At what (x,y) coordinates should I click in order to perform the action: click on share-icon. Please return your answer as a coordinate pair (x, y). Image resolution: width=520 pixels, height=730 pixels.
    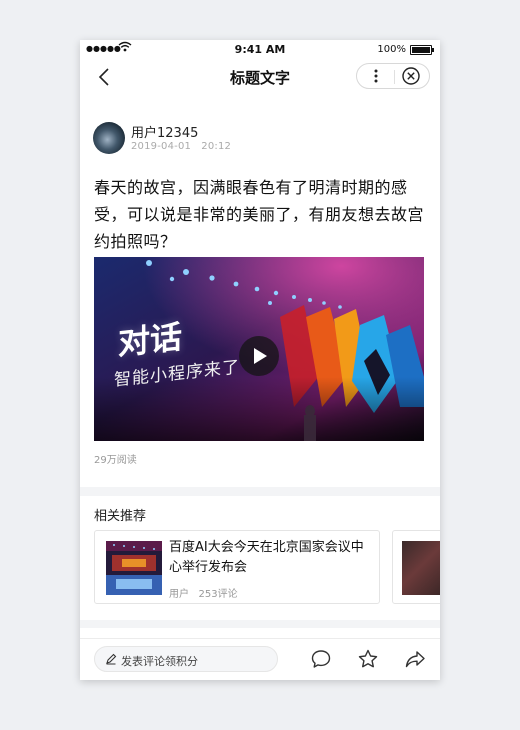
    Looking at the image, I should click on (415, 659).